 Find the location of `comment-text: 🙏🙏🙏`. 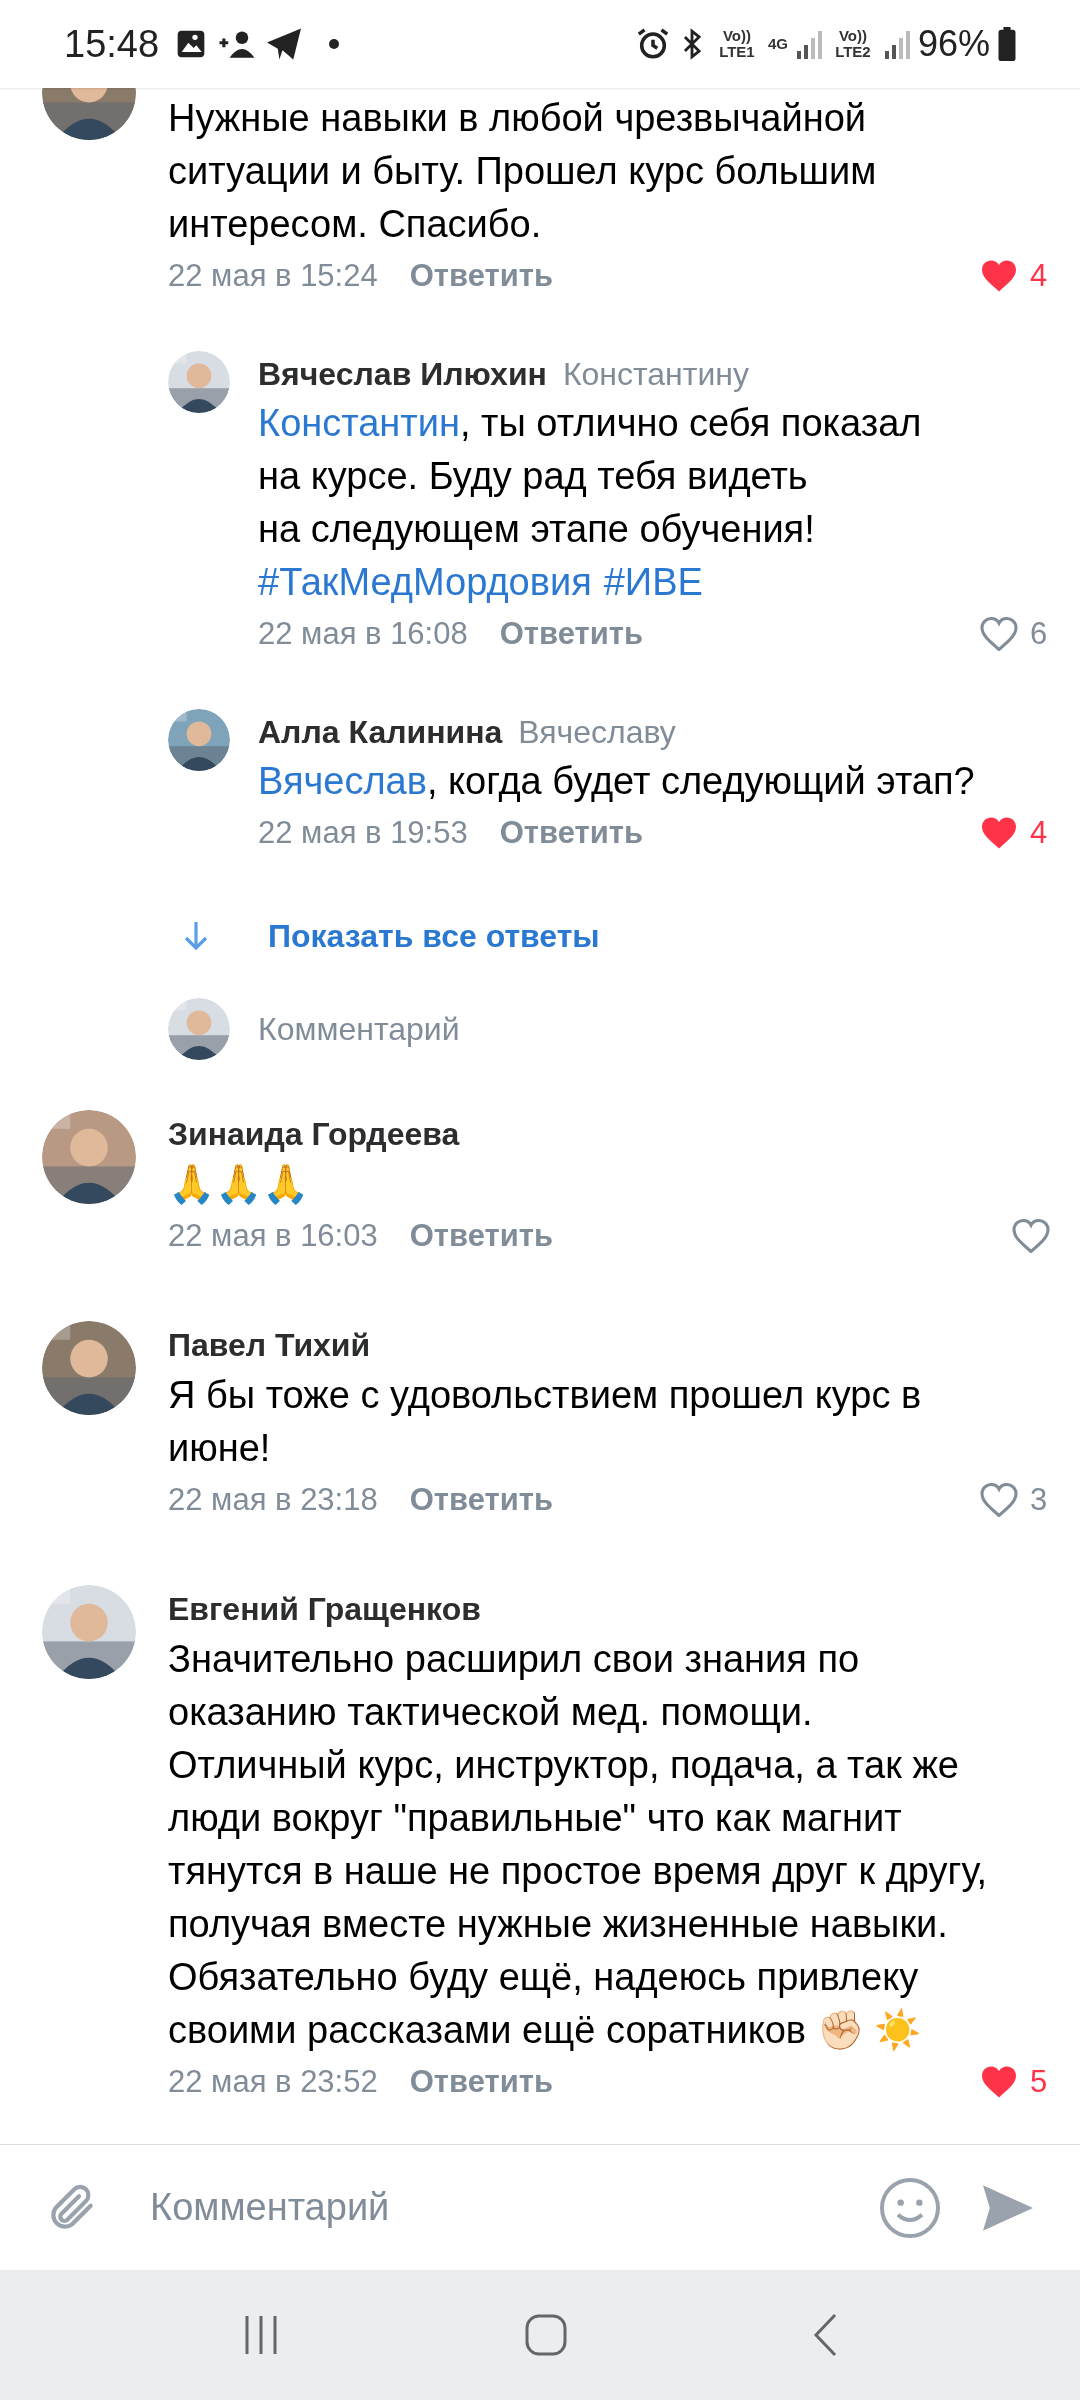

comment-text: 🙏🙏🙏 is located at coordinates (239, 1184).